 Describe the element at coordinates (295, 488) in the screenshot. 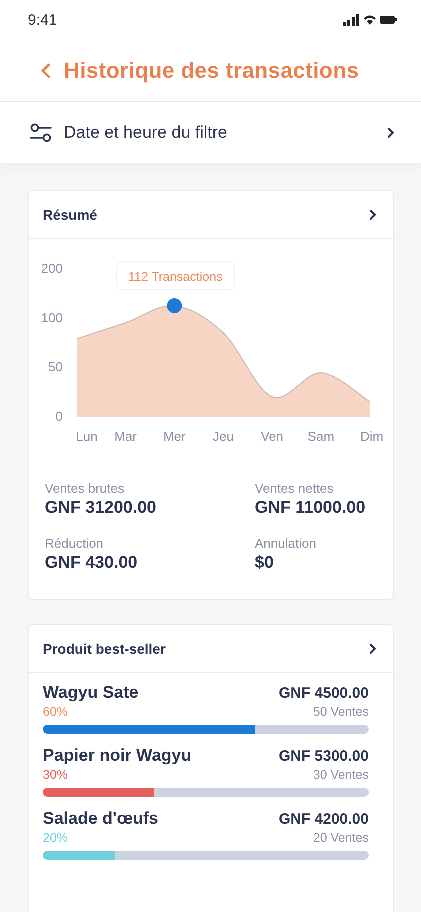

I see `stat-label: Ventes nettes` at that location.